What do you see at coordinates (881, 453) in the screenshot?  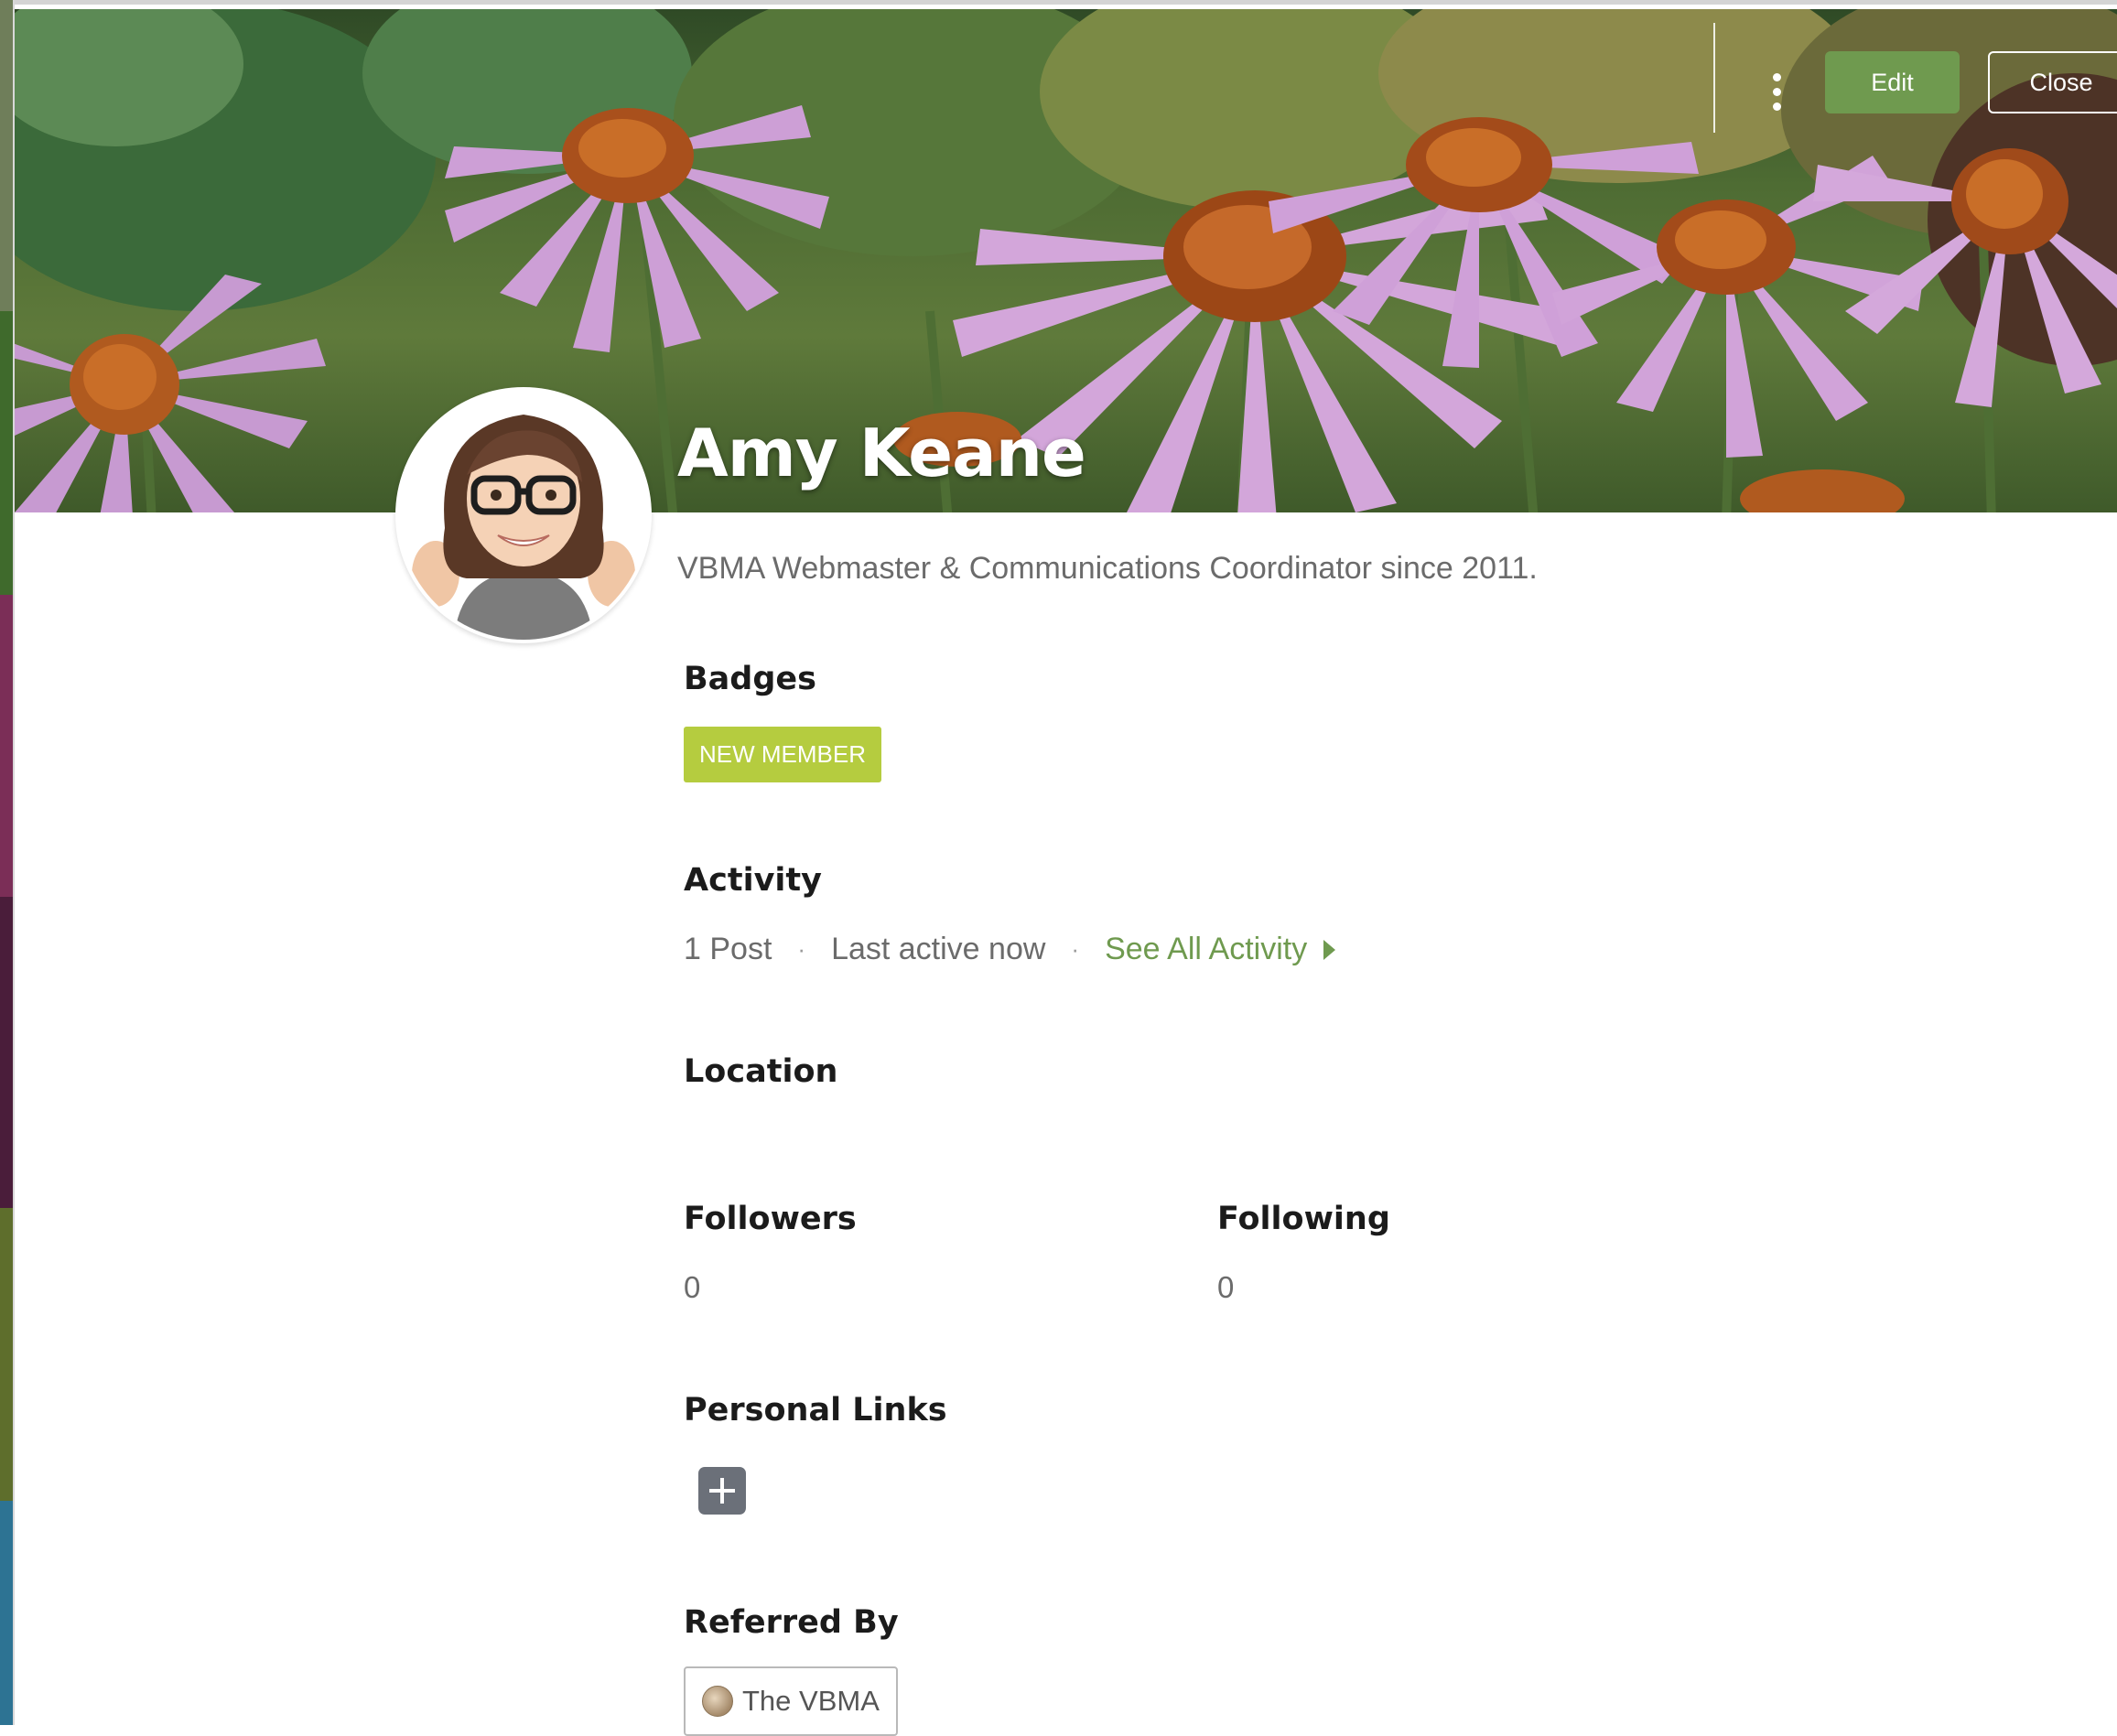 I see `profile-name: Amy Keane` at bounding box center [881, 453].